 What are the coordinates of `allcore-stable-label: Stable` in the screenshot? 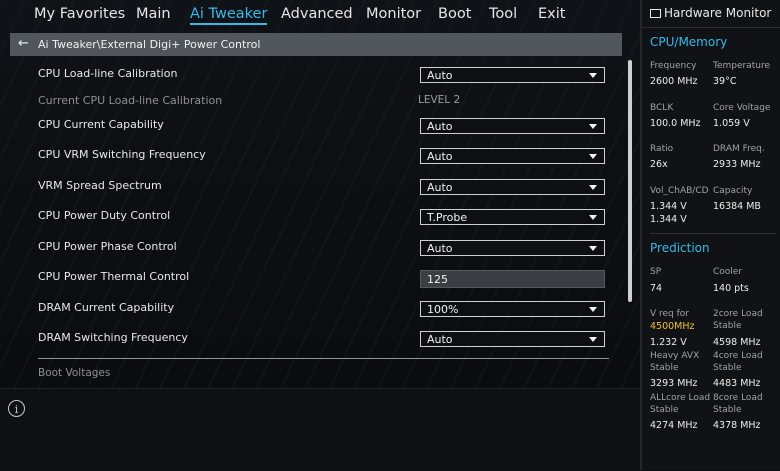 It's located at (664, 410).